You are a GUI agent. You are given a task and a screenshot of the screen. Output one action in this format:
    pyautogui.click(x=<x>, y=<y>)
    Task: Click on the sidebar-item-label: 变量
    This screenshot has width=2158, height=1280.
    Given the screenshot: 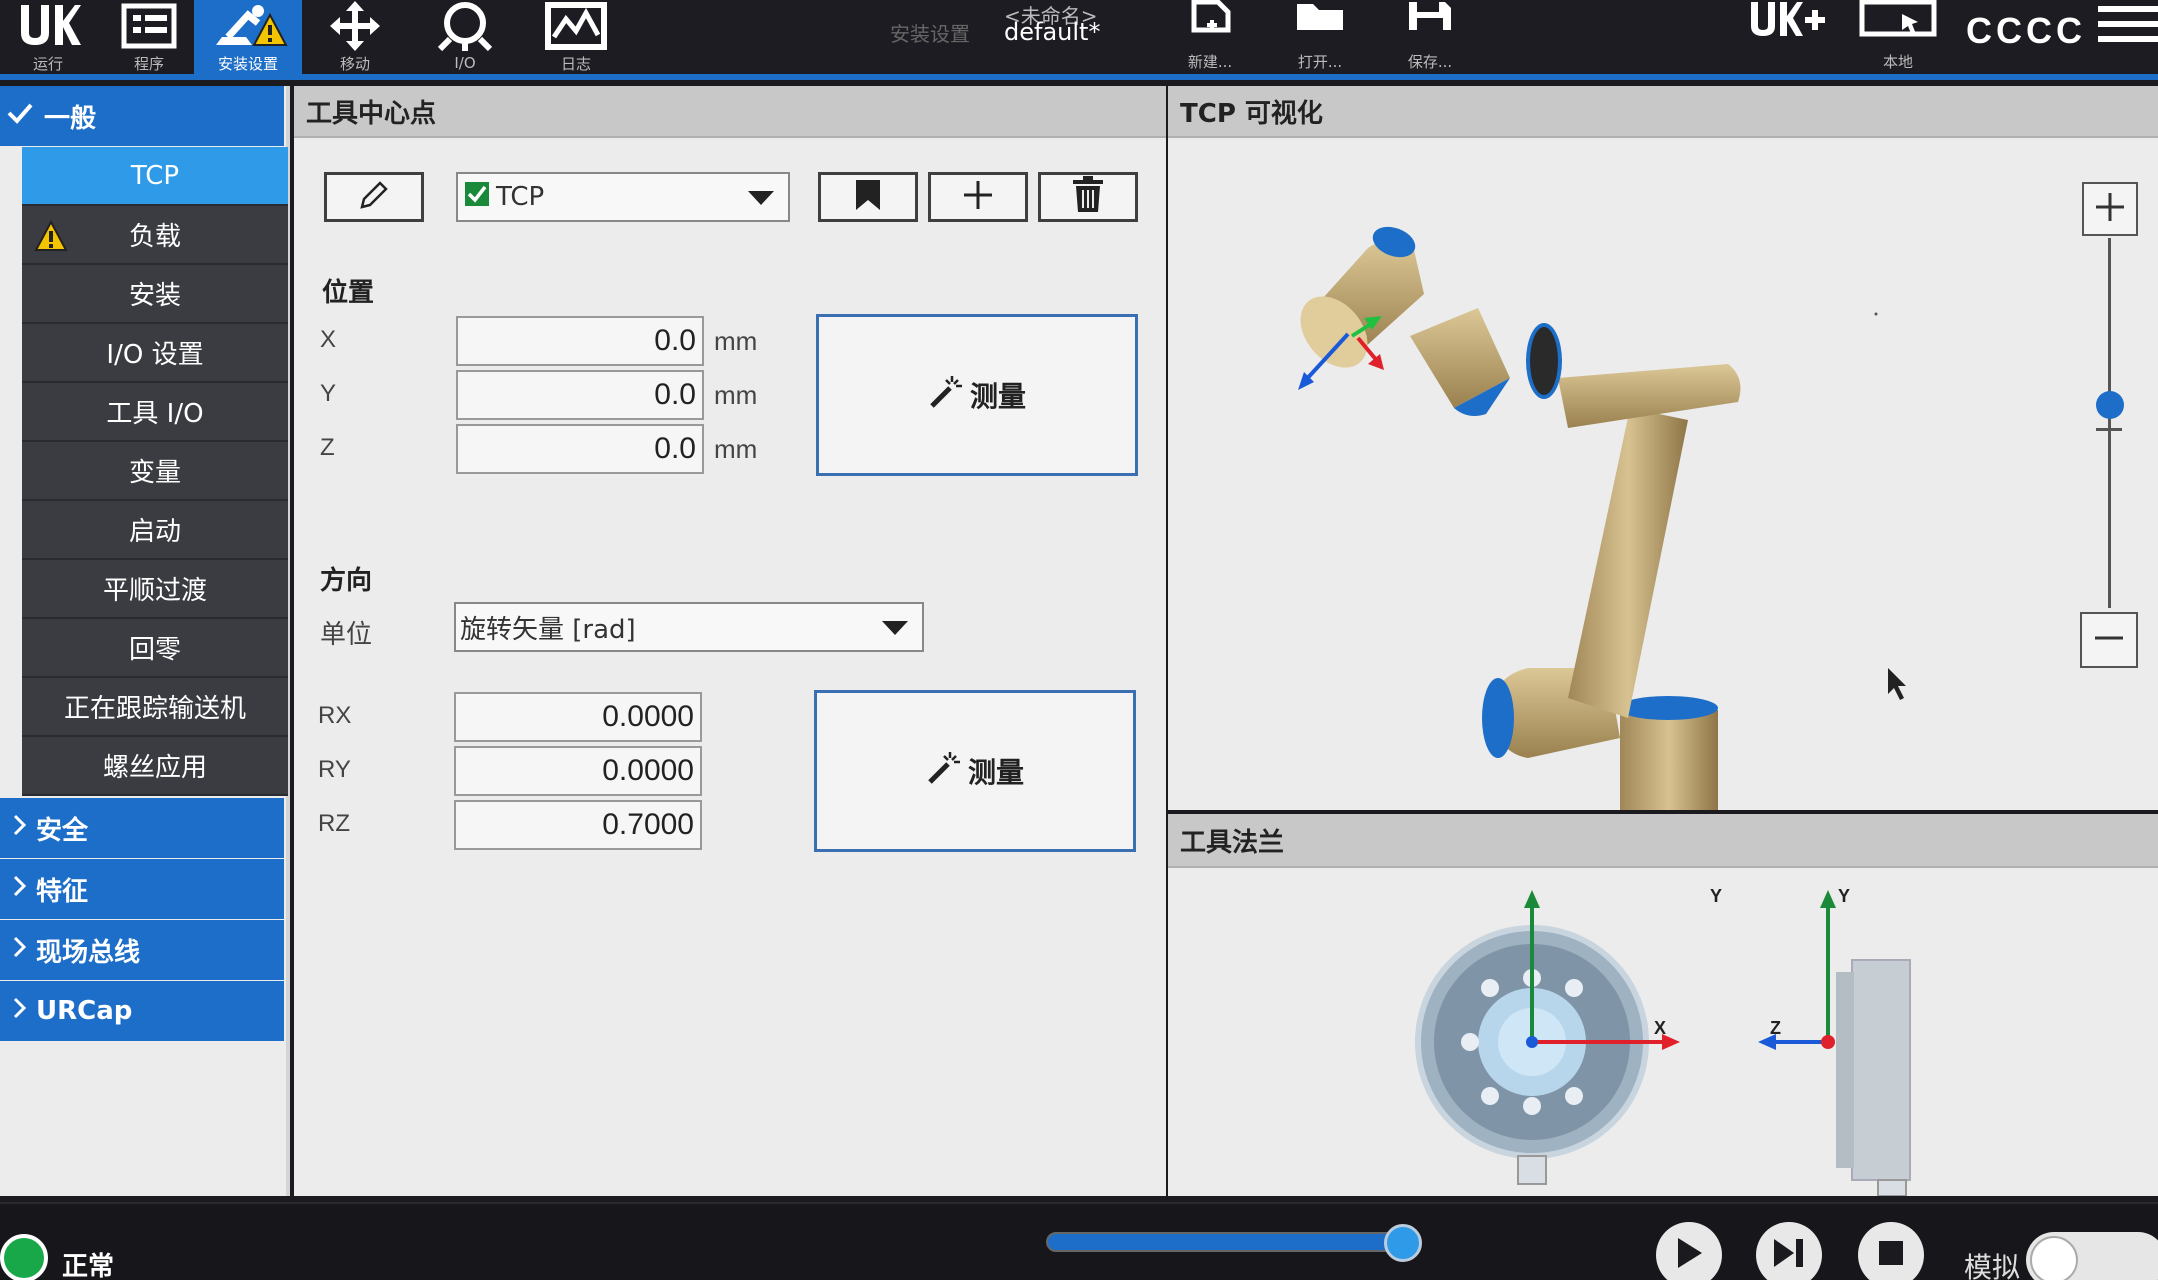 What is the action you would take?
    pyautogui.click(x=154, y=473)
    